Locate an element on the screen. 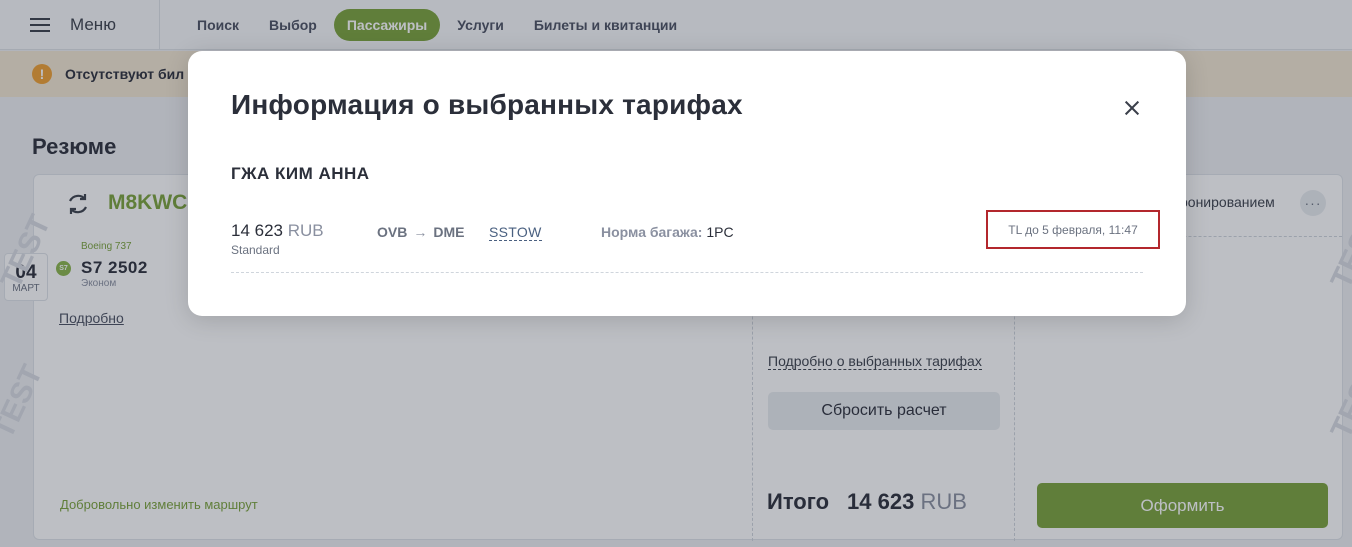  baggage-allowance: Норма багажа: 1PC is located at coordinates (667, 232).